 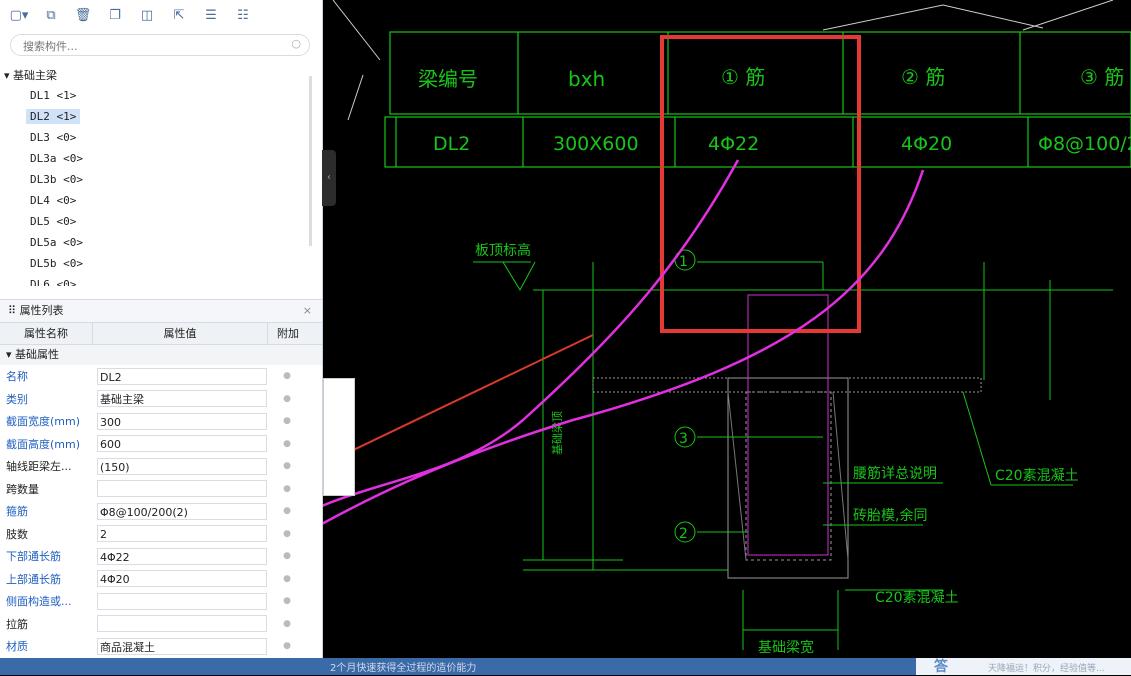 I want to click on cad-cell-bar2: 4Φ20, so click(x=926, y=144).